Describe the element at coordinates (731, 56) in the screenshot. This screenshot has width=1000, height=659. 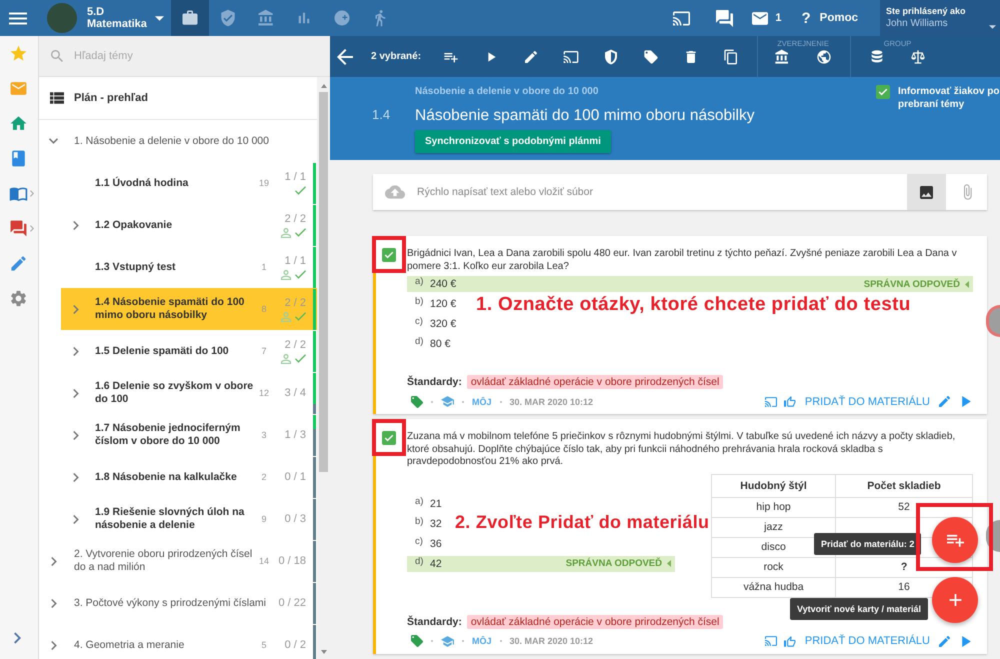
I see `copy-icon` at that location.